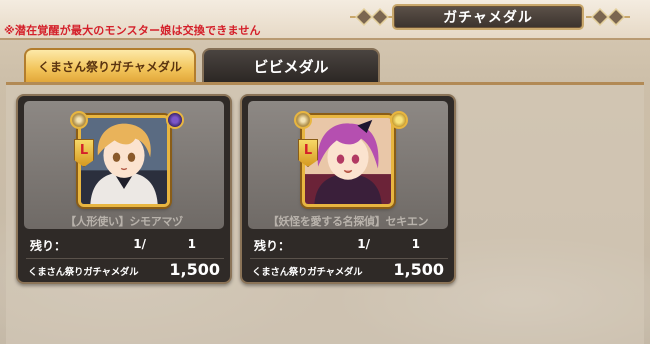  What do you see at coordinates (110, 65) in the screenshot?
I see `tab-kumasan-medal: くまさん祭りガチャメダル` at bounding box center [110, 65].